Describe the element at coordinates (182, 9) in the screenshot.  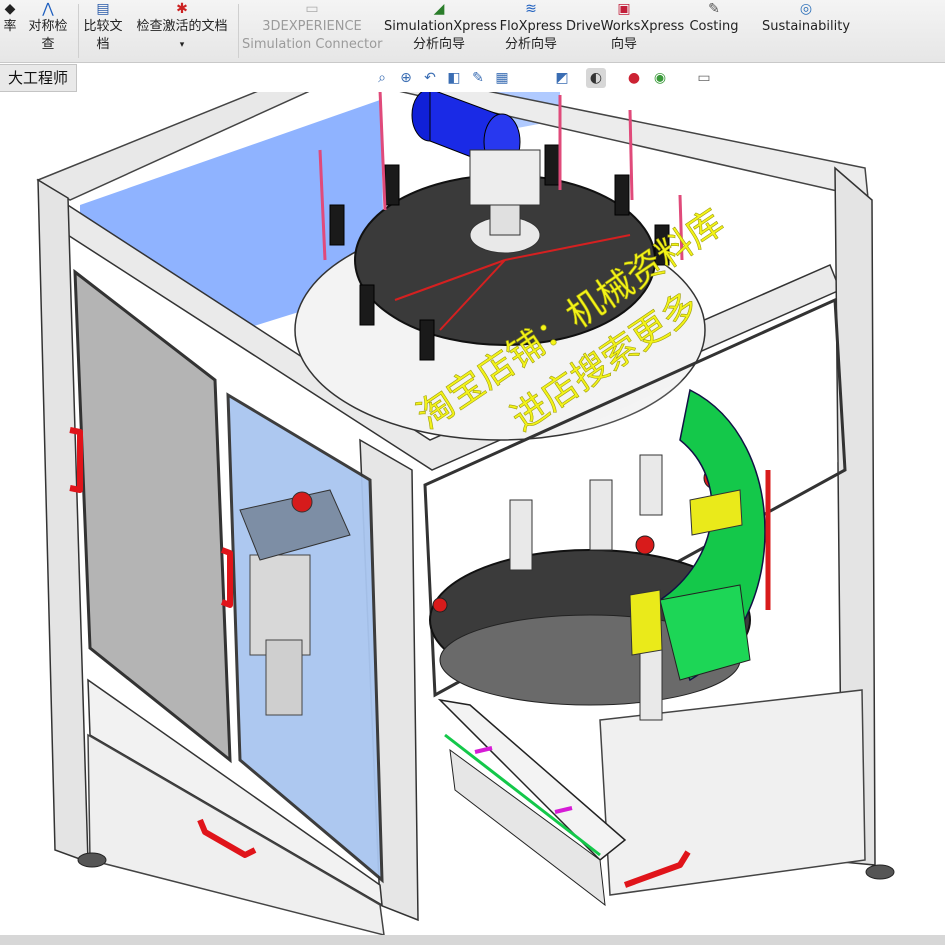
I see `check-active-document-icon: ✱` at that location.